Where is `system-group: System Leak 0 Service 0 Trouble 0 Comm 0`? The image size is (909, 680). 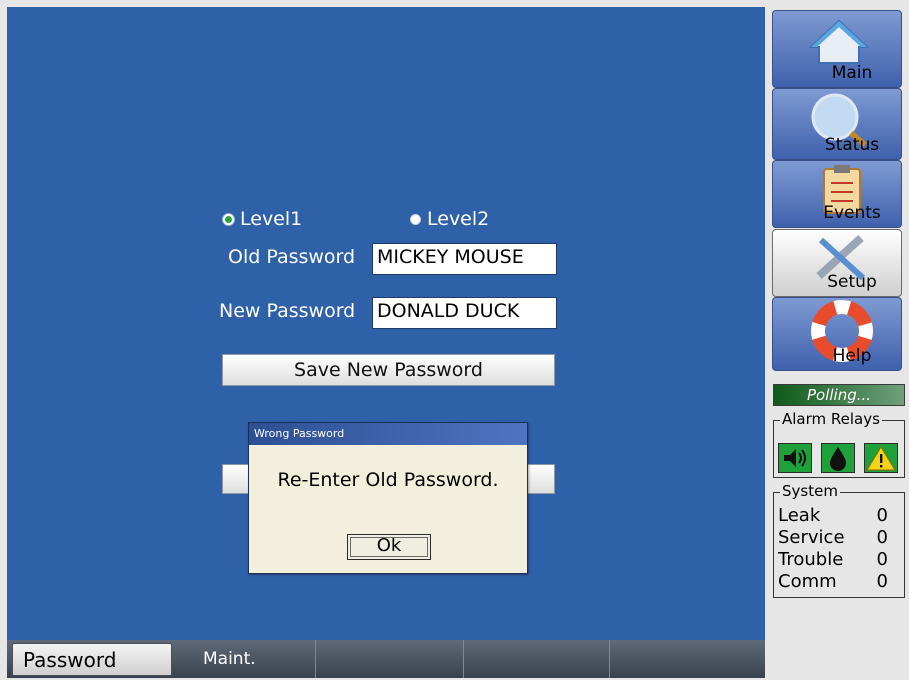
system-group: System Leak 0 Service 0 Trouble 0 Comm 0 is located at coordinates (839, 540).